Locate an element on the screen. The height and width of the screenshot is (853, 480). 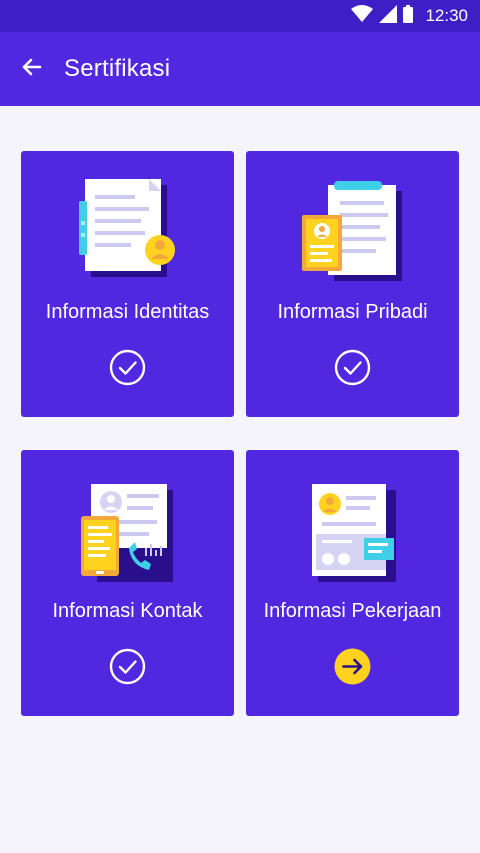
back-button is located at coordinates (32, 69).